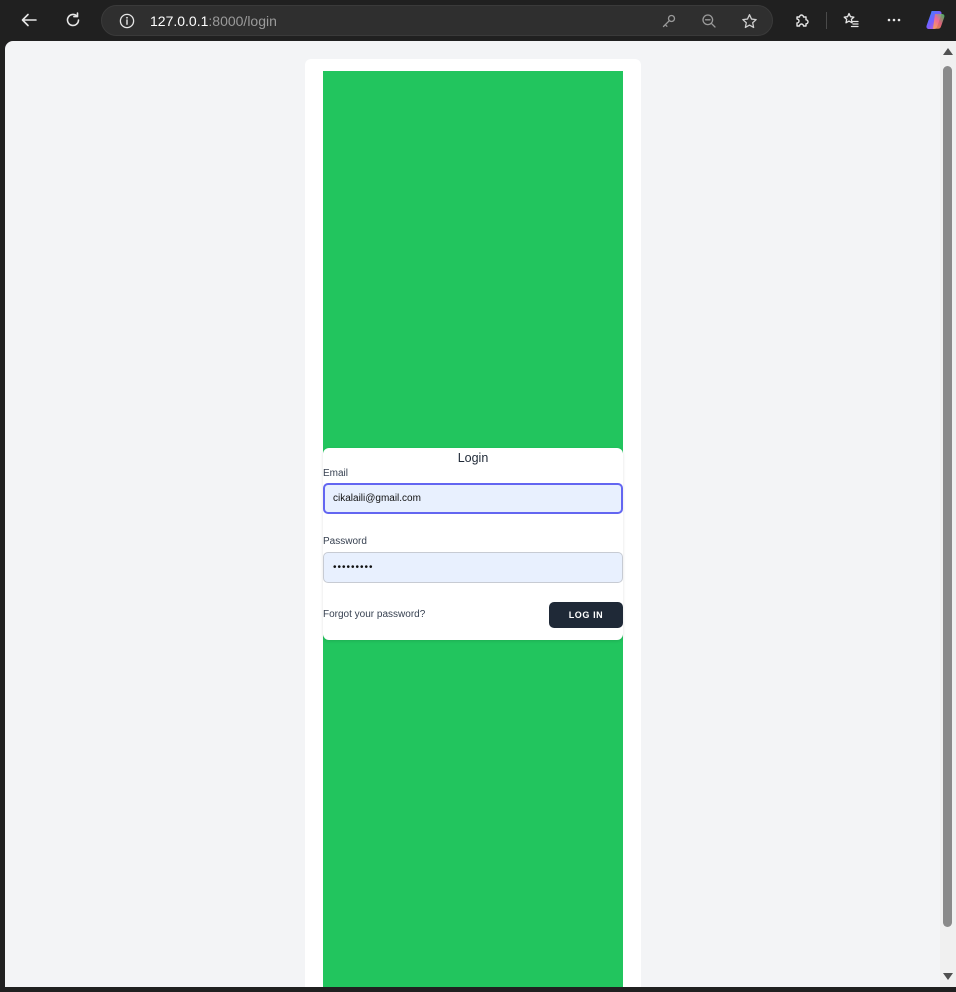 This screenshot has width=956, height=992. I want to click on copilot-icon, so click(936, 20).